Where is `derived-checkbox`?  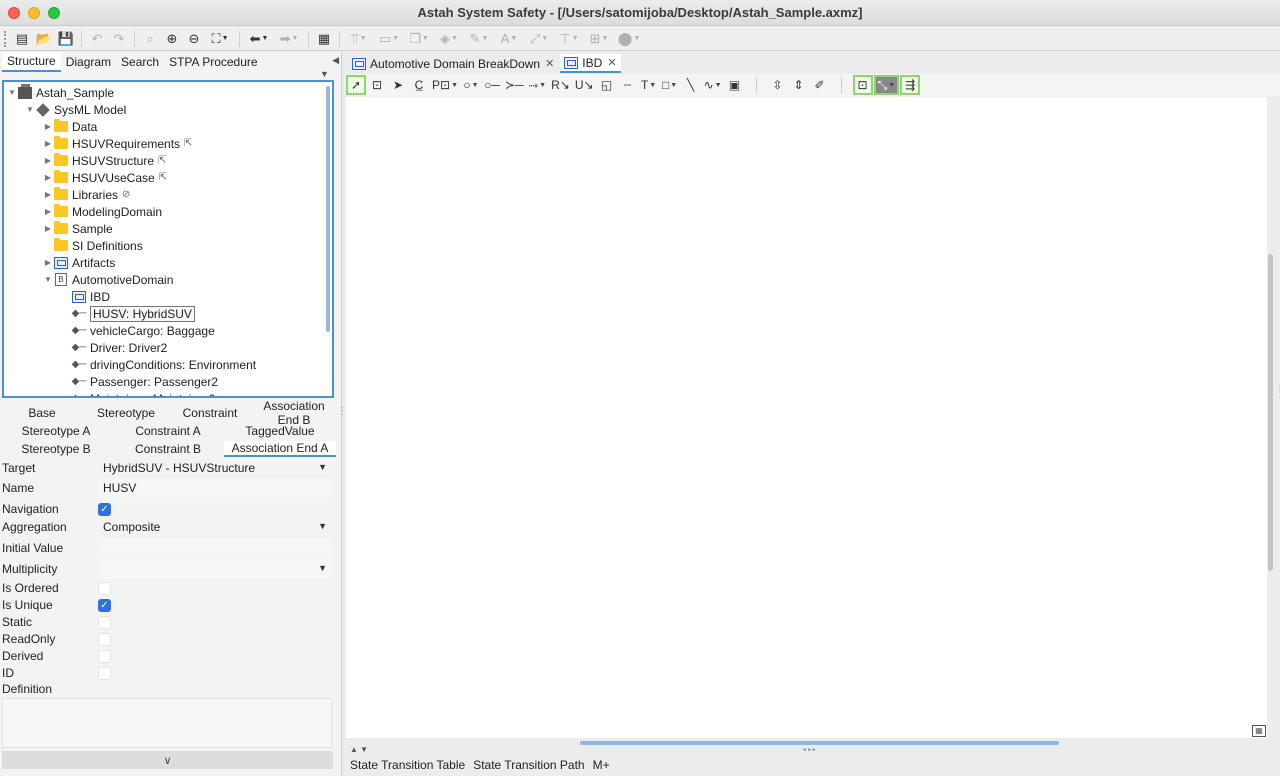 derived-checkbox is located at coordinates (104, 656).